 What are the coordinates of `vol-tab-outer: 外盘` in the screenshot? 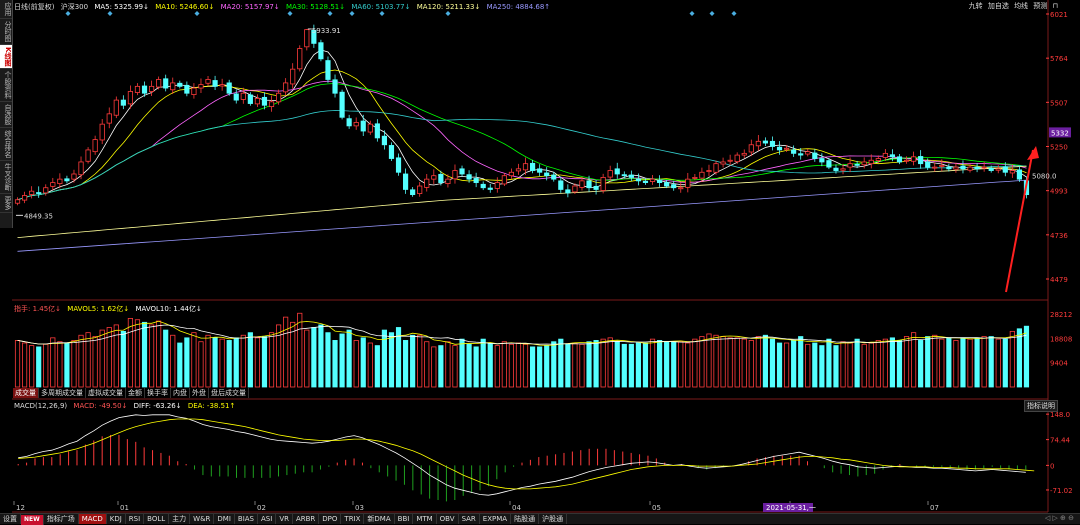 It's located at (199, 393).